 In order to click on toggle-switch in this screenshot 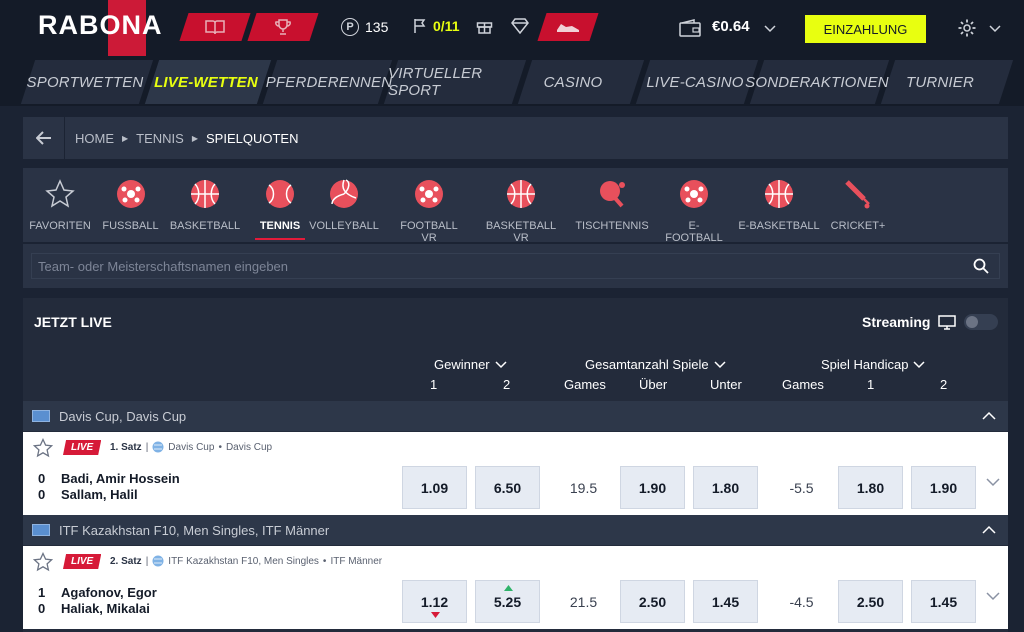, I will do `click(981, 322)`.